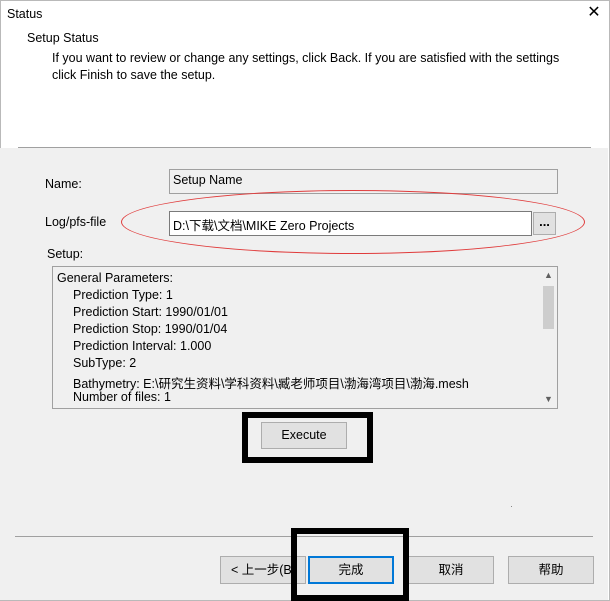  Describe the element at coordinates (548, 337) in the screenshot. I see `setup-scrollbar: ▲ ▼` at that location.